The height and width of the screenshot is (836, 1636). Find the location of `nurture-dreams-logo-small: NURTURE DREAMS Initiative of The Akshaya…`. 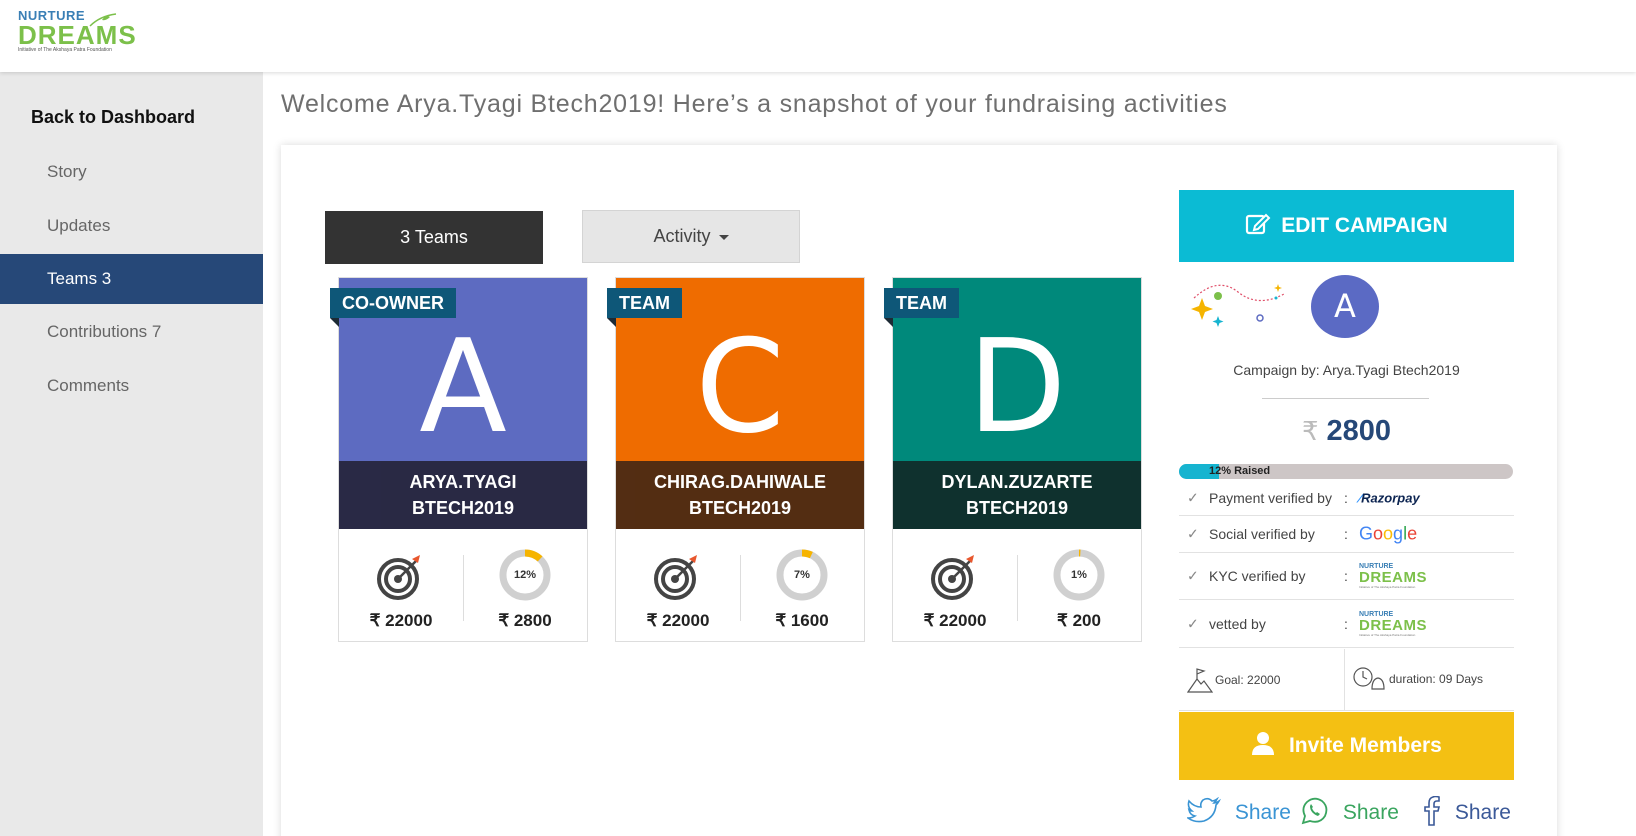

nurture-dreams-logo-small: NURTURE DREAMS Initiative of The Akshaya… is located at coordinates (1393, 576).